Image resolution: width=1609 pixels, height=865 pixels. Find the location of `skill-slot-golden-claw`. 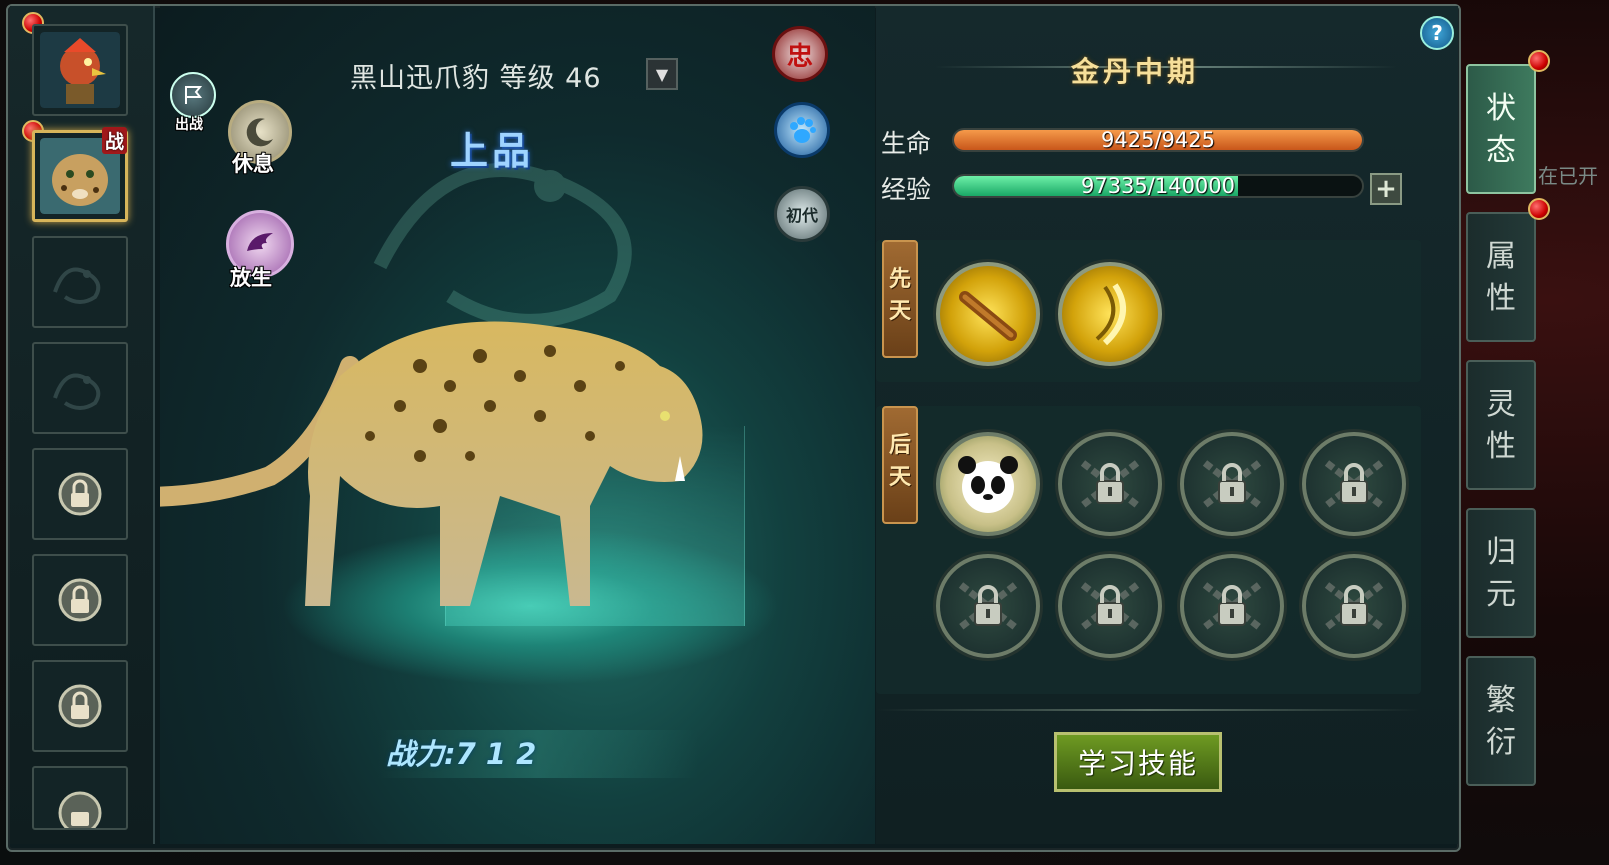

skill-slot-golden-claw is located at coordinates (1110, 314).